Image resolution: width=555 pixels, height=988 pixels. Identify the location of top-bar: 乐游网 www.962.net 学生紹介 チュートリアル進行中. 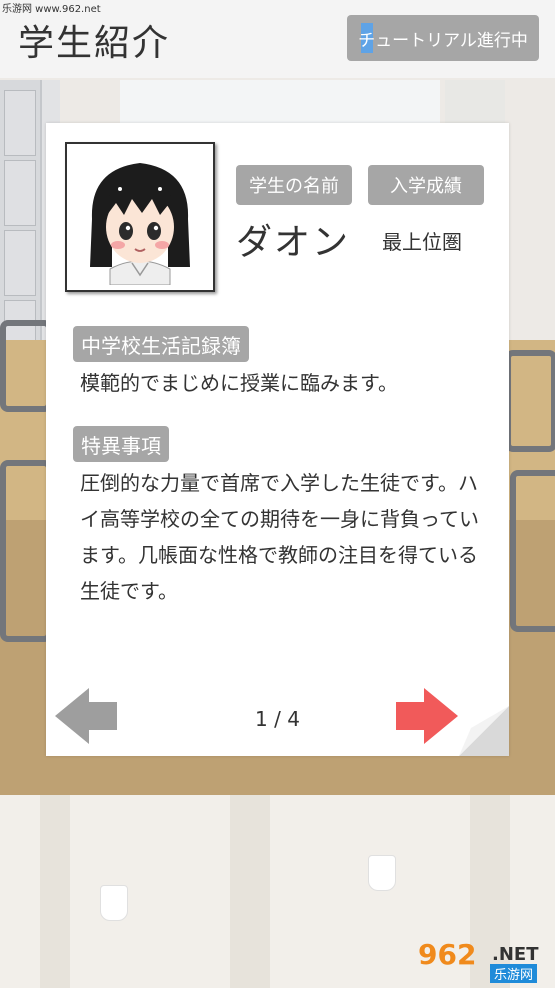
(277, 39).